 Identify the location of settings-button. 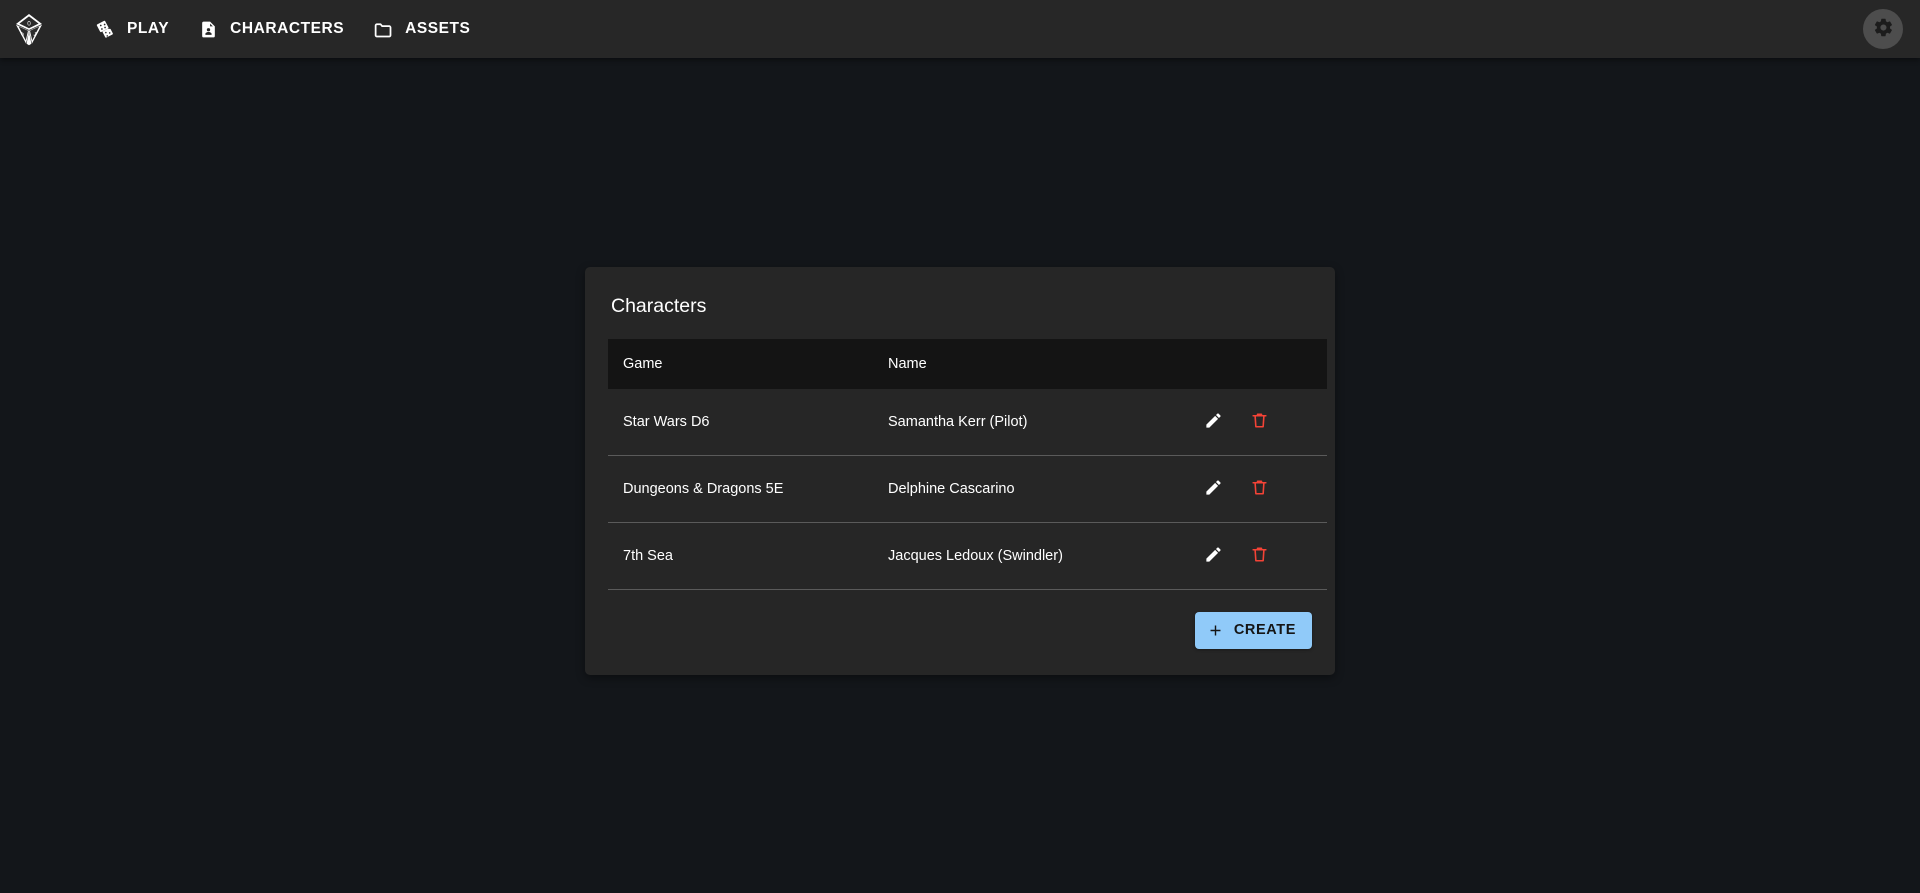
(1883, 29).